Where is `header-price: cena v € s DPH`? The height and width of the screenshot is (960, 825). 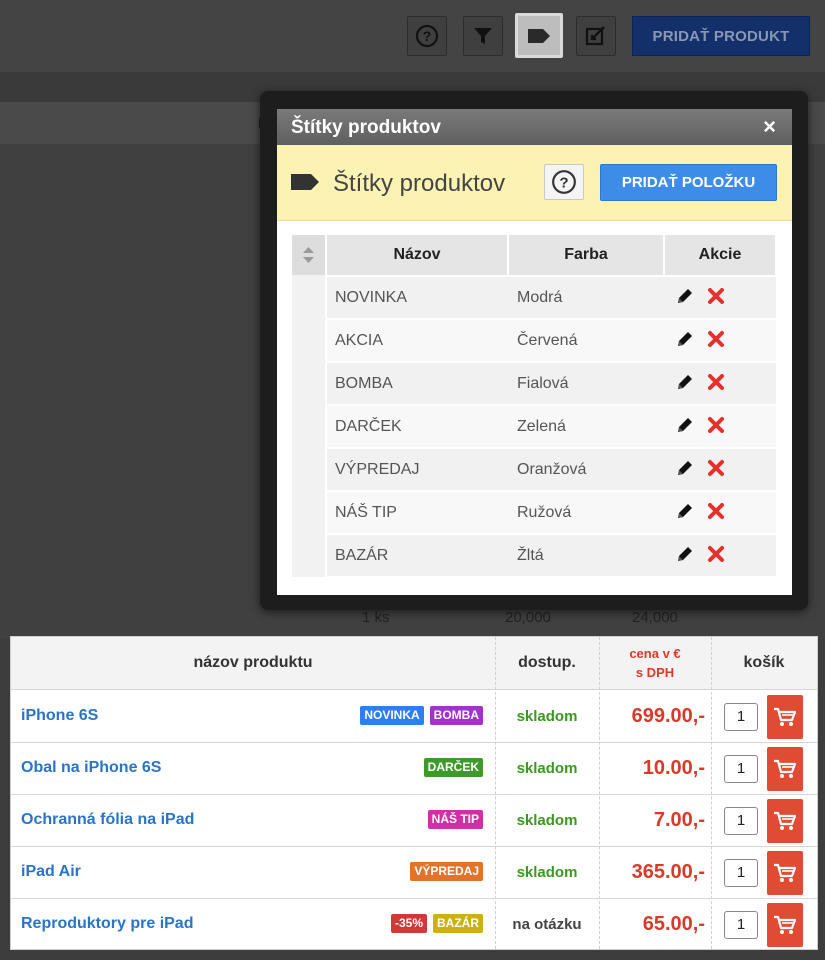 header-price: cena v € s DPH is located at coordinates (655, 663).